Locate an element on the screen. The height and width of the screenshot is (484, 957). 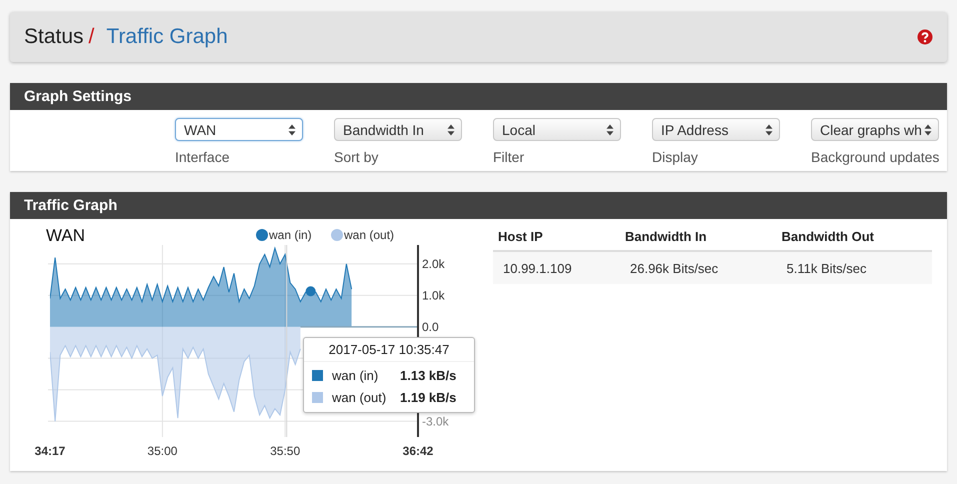
axis-tick-label: 2.0k is located at coordinates (433, 263).